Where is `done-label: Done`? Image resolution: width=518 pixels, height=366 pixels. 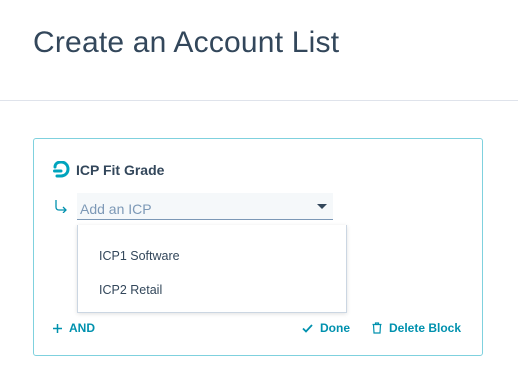 done-label: Done is located at coordinates (335, 328).